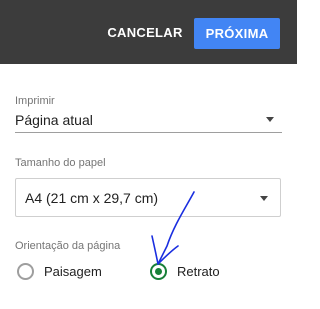 The image size is (320, 309). Describe the element at coordinates (92, 198) in the screenshot. I see `paper-size-value: A4 (21 cm x 29,7 cm)` at that location.